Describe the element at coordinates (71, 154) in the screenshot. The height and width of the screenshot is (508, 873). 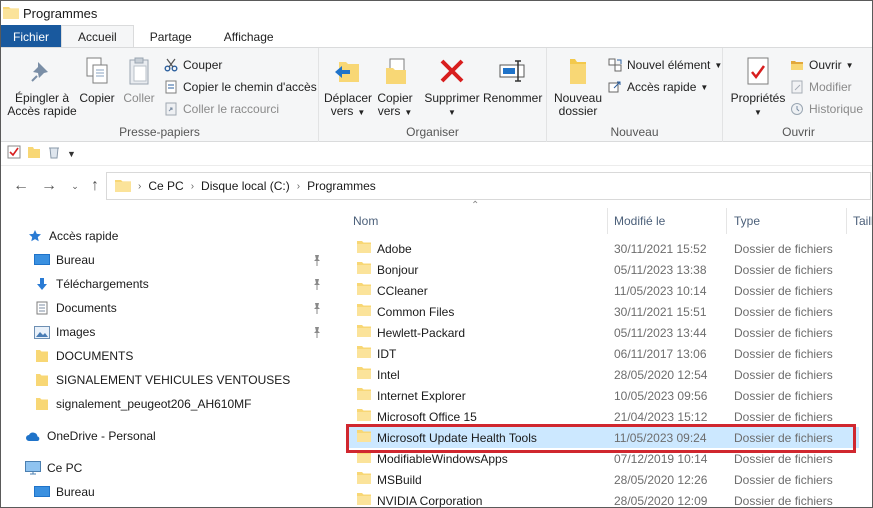
I see `customize-qat-icon: ▼` at that location.